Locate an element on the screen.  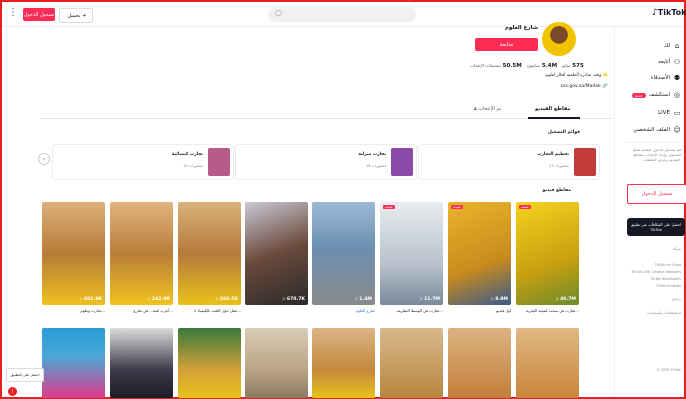
view-count: ▷200.5K is located at coordinates (227, 299).